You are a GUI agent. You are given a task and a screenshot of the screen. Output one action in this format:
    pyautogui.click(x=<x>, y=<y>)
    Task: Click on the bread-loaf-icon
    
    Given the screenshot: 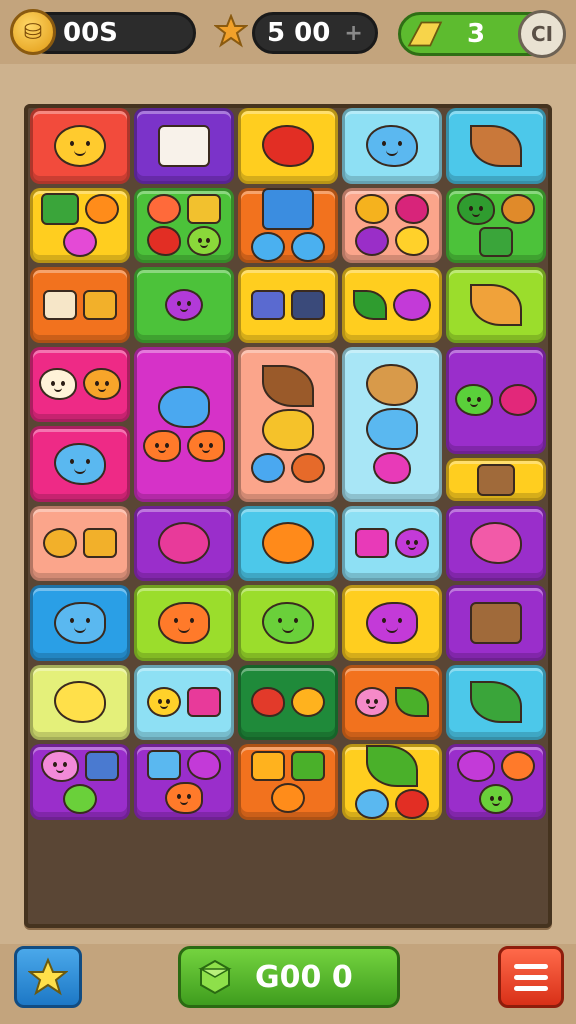 What is the action you would take?
    pyautogui.click(x=496, y=145)
    